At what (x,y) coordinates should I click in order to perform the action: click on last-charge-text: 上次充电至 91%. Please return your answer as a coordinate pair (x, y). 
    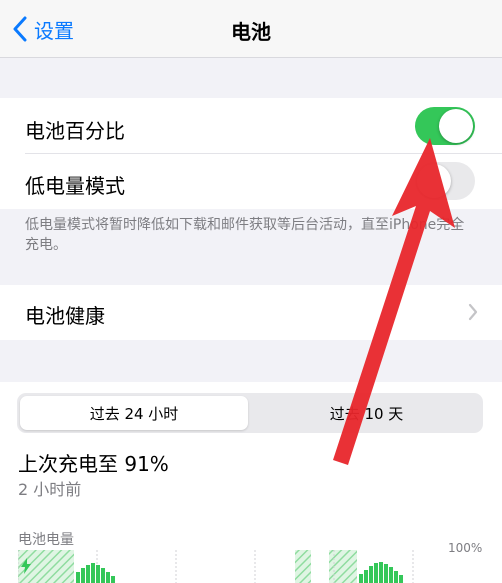
    Looking at the image, I should click on (93, 464).